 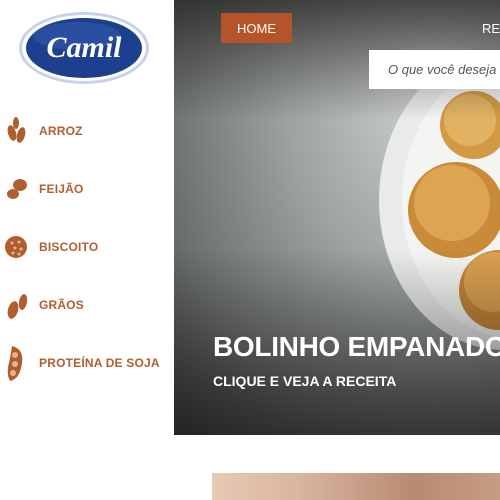 What do you see at coordinates (61, 131) in the screenshot?
I see `sidebar-item-label: ARROZ` at bounding box center [61, 131].